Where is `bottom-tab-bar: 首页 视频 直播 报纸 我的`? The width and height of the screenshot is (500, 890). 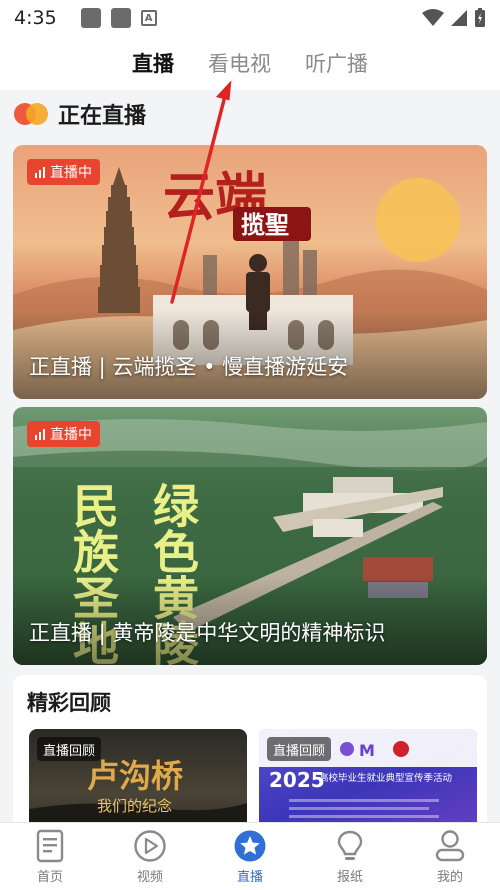
bottom-tab-bar: 首页 视频 直播 报纸 我的 is located at coordinates (250, 856).